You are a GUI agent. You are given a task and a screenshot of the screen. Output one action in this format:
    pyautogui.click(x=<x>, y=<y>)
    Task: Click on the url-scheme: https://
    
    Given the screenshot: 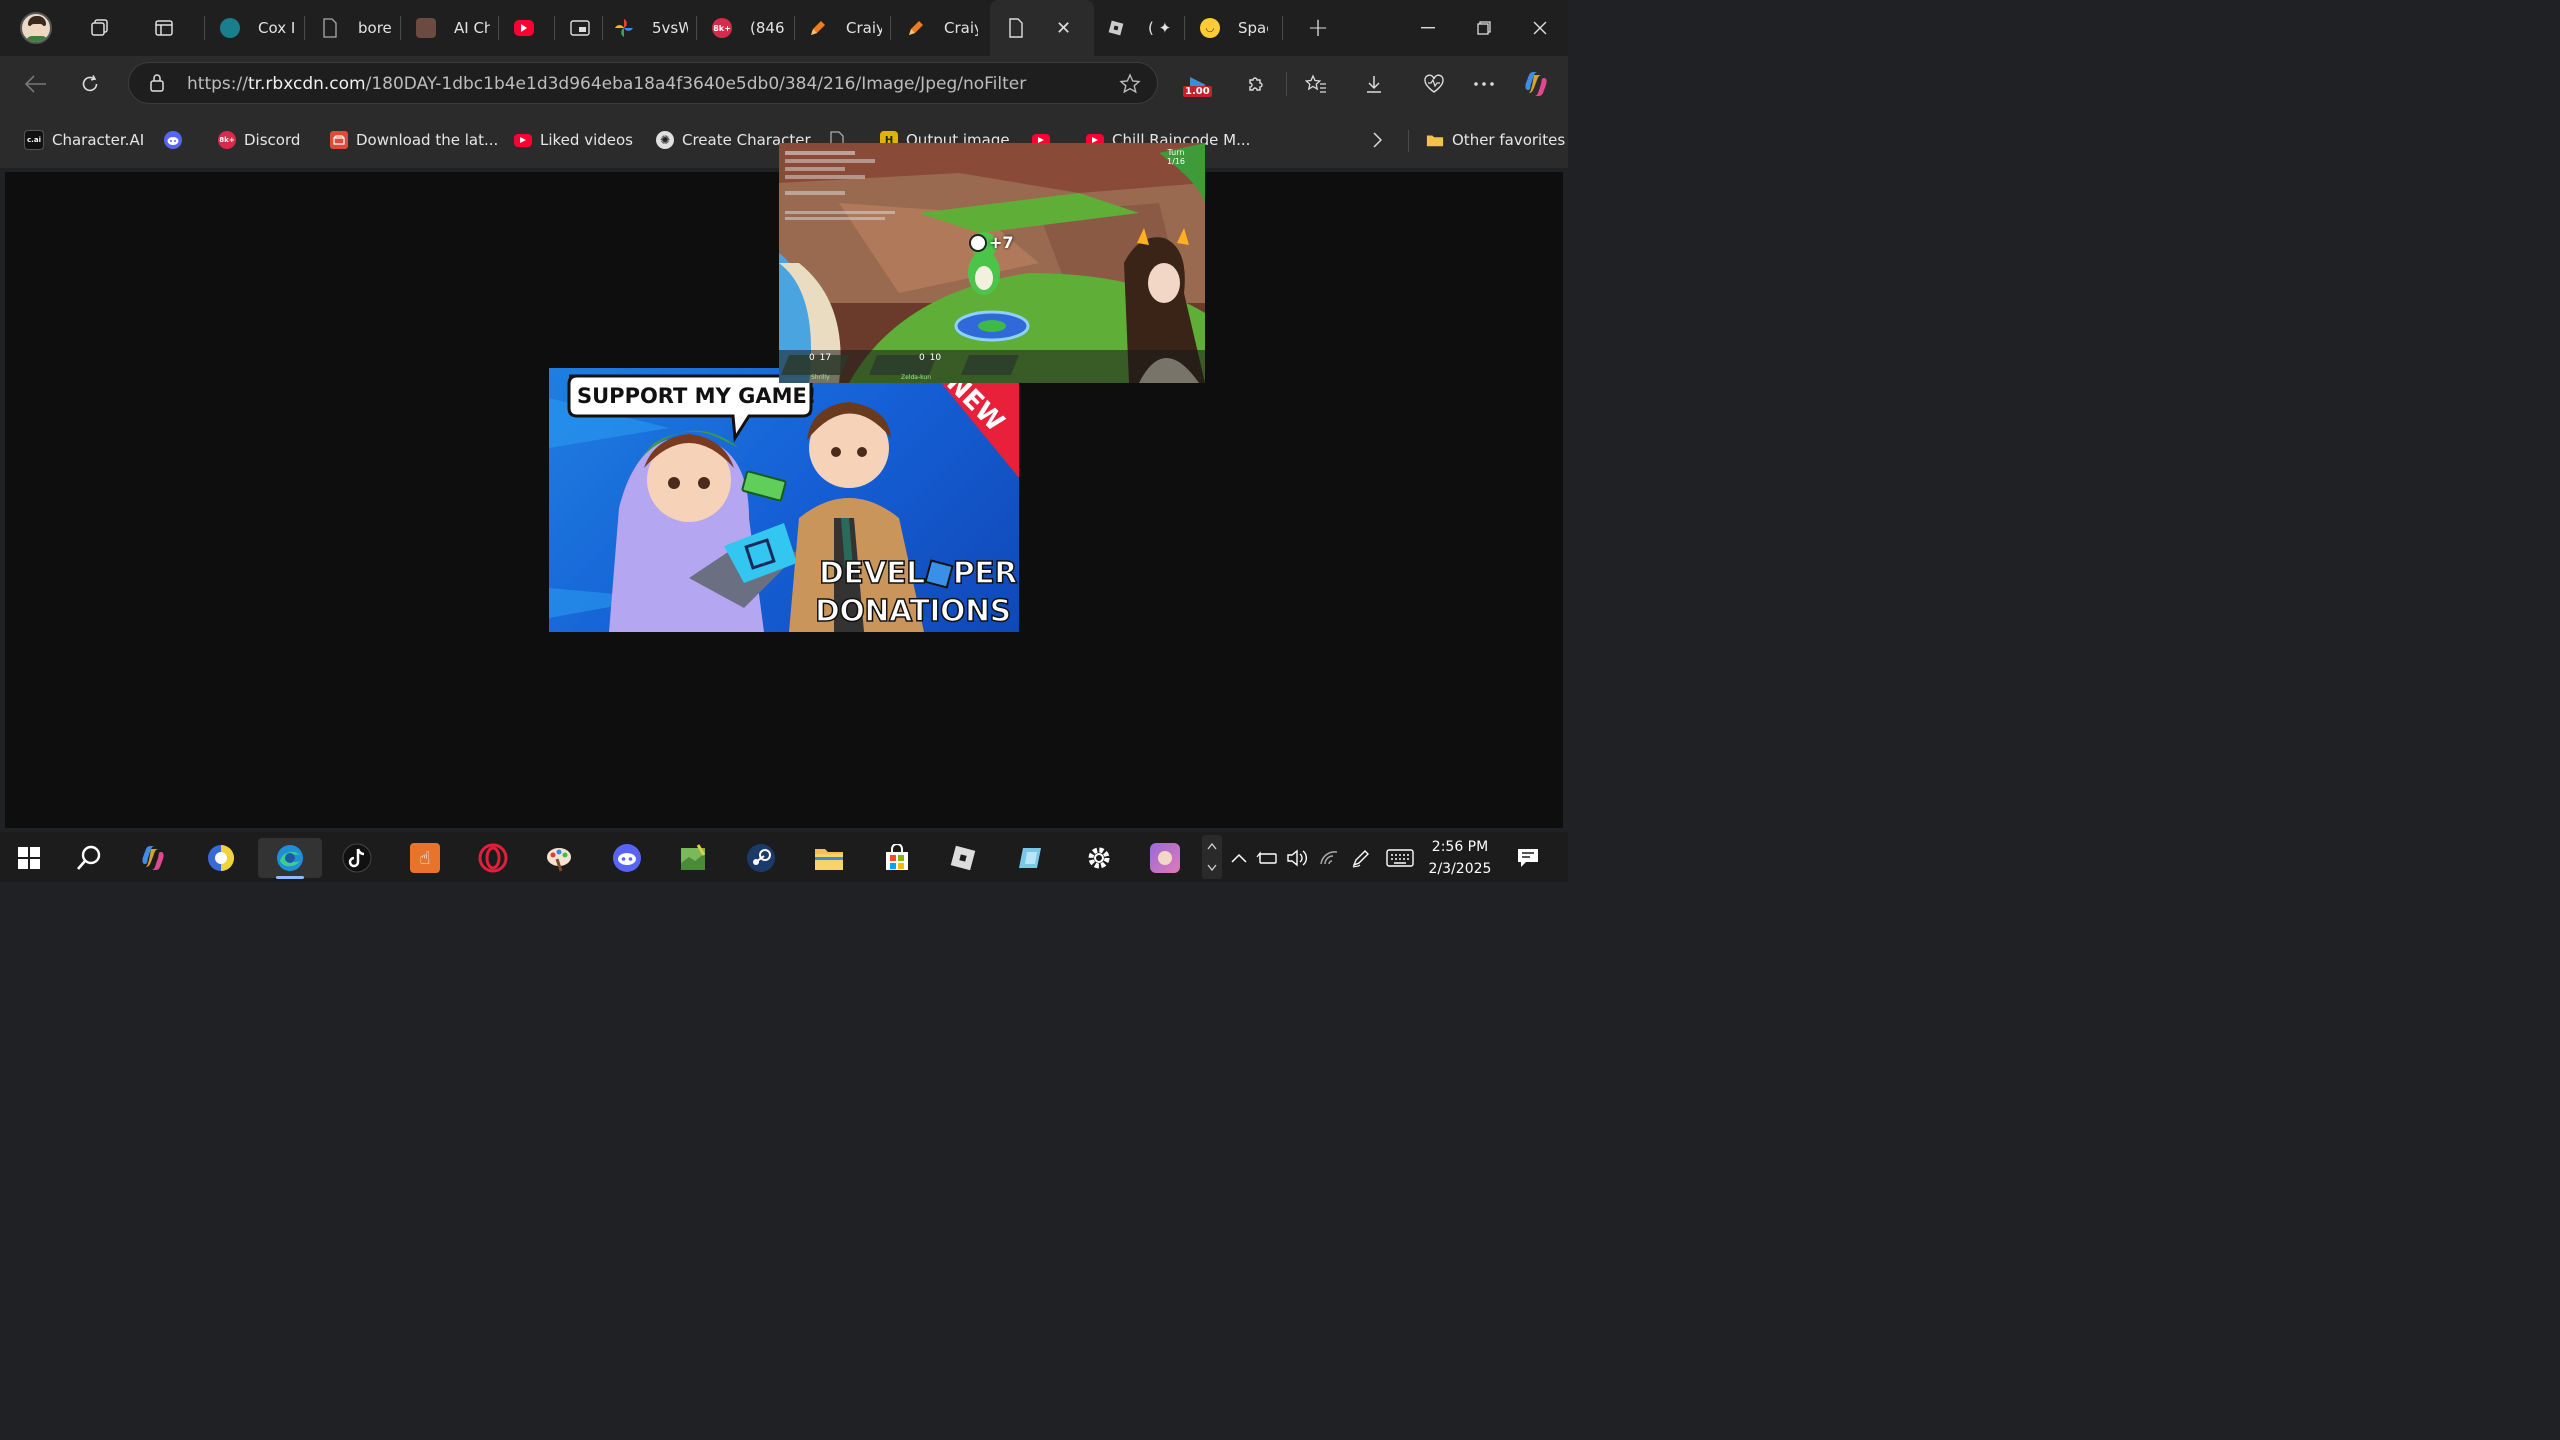 What is the action you would take?
    pyautogui.click(x=217, y=84)
    